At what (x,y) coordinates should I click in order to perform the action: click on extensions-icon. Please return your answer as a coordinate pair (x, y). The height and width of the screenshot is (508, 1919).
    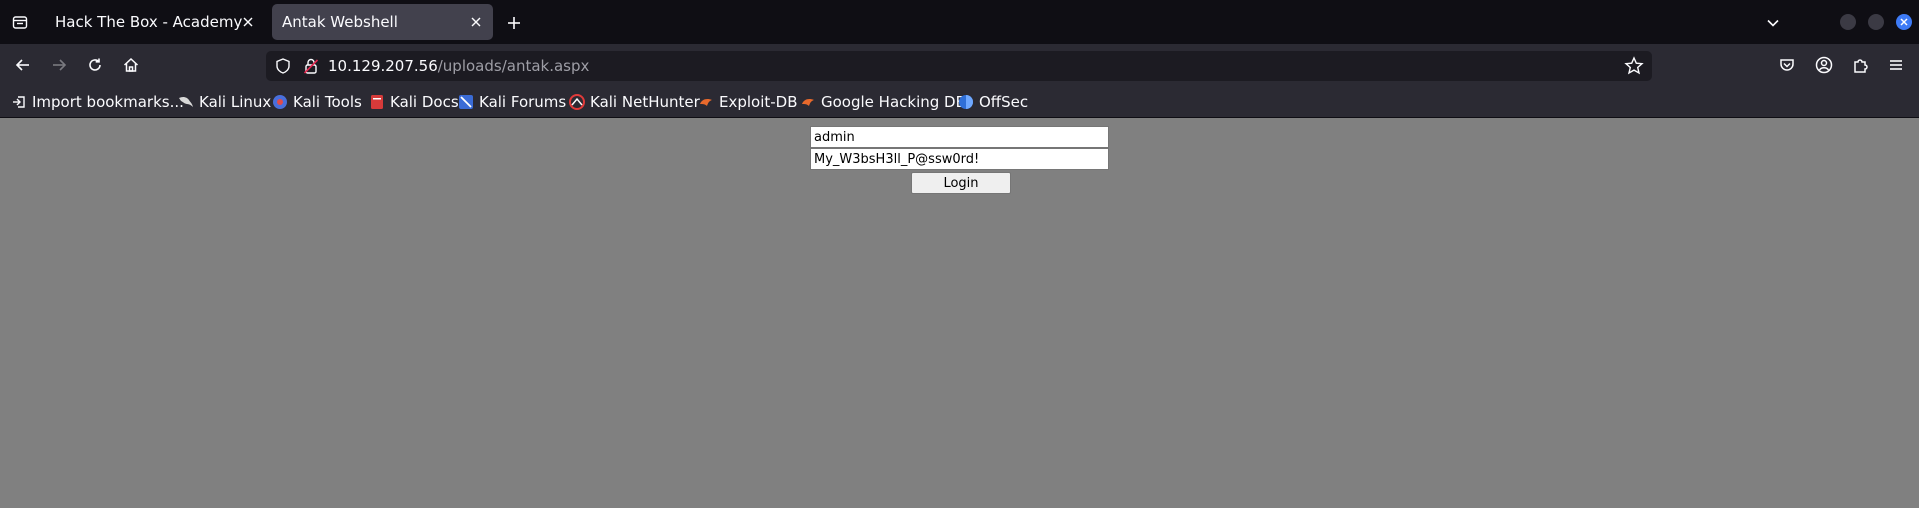
    Looking at the image, I should click on (1860, 65).